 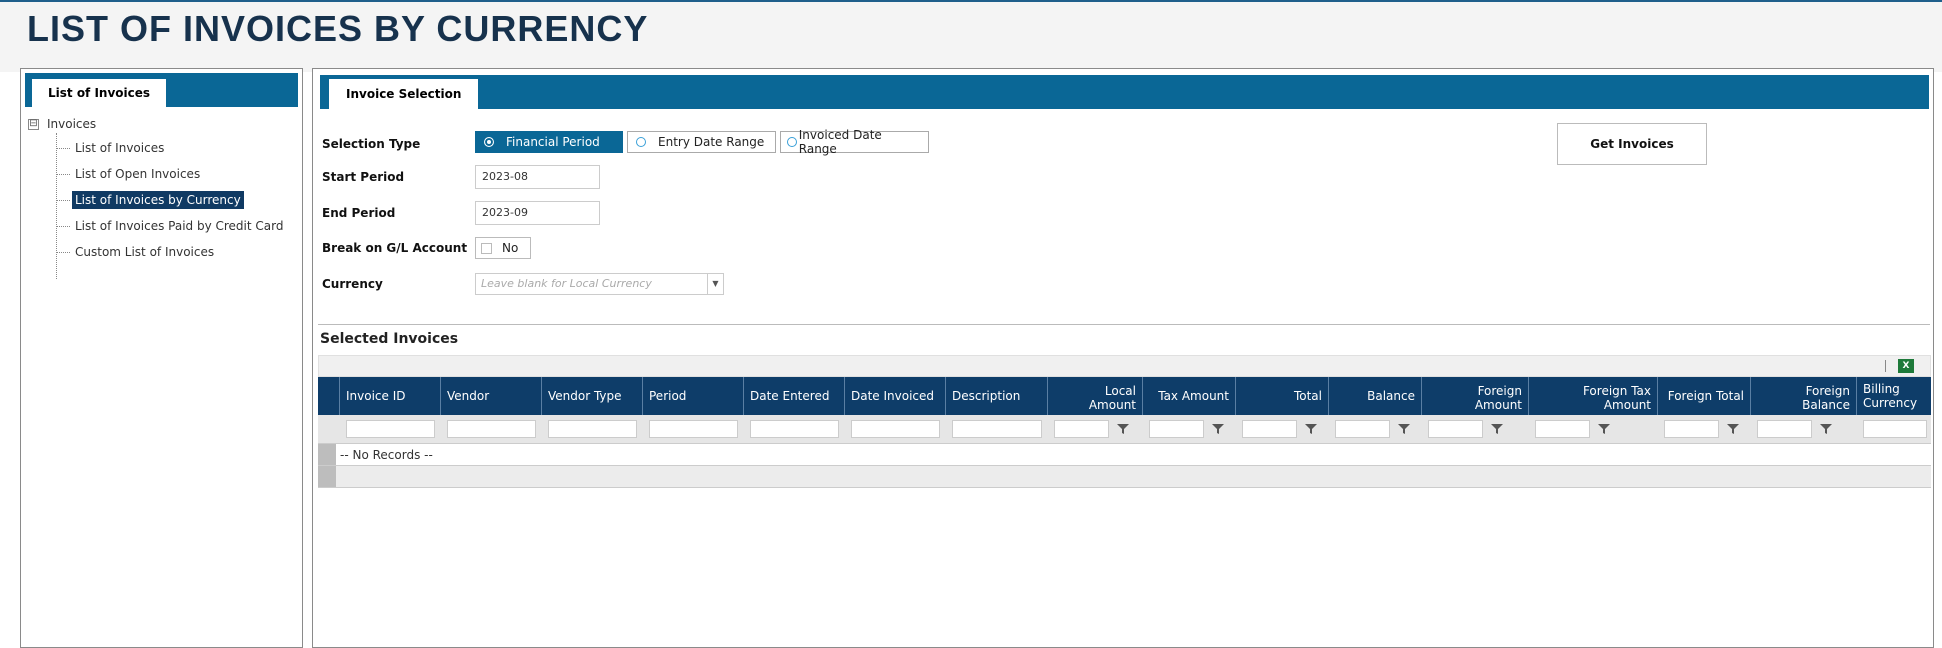 What do you see at coordinates (1691, 429) in the screenshot?
I see `filter-foreign-total` at bounding box center [1691, 429].